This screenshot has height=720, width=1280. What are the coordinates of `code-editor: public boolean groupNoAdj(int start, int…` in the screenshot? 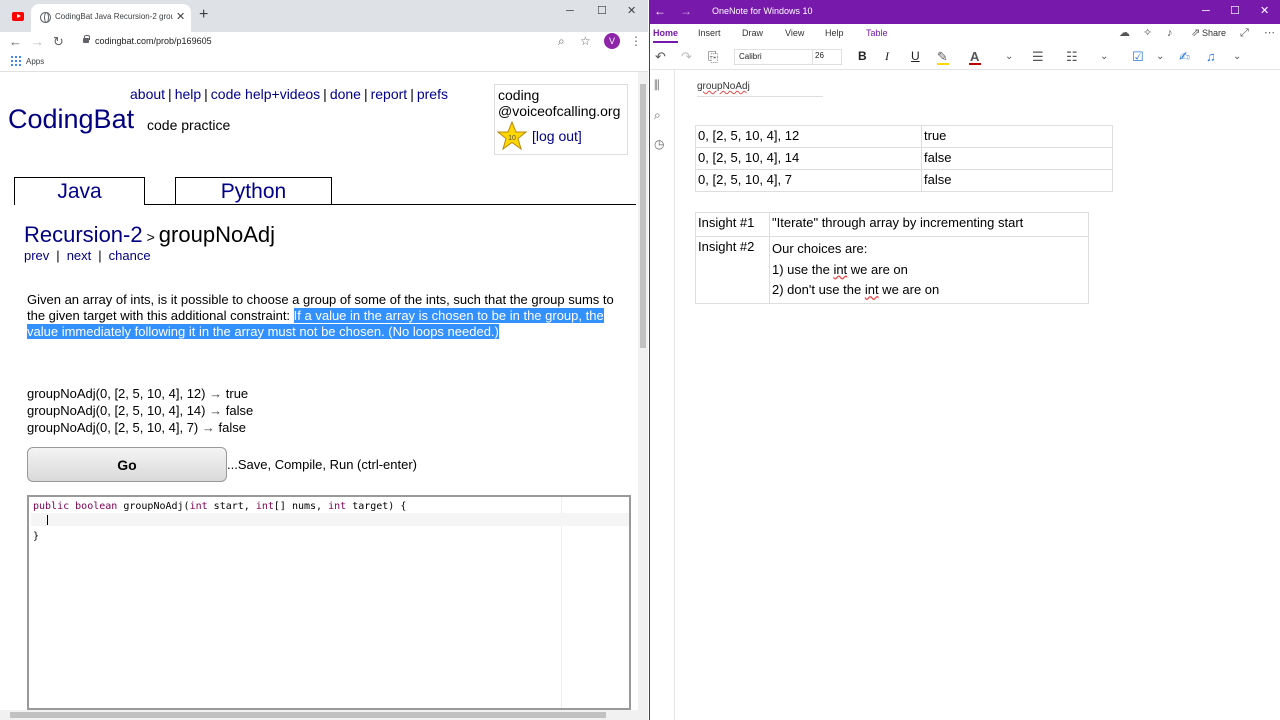 It's located at (329, 602).